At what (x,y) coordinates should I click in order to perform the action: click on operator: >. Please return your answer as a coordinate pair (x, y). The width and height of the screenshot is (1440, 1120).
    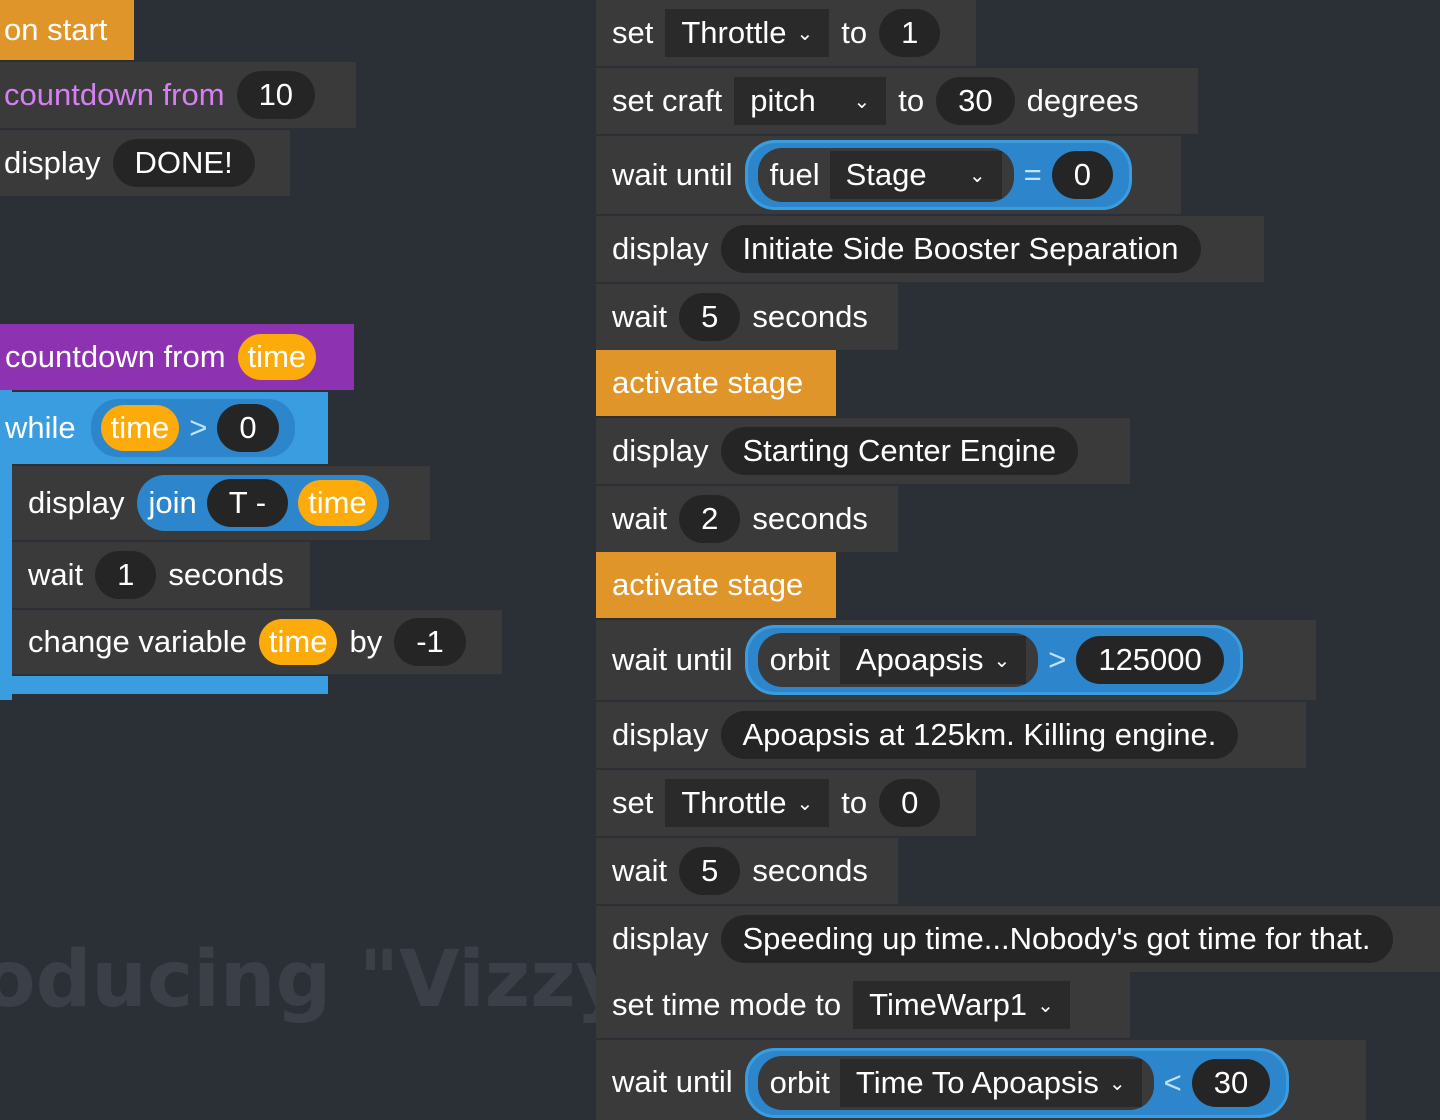
    Looking at the image, I should click on (1057, 659).